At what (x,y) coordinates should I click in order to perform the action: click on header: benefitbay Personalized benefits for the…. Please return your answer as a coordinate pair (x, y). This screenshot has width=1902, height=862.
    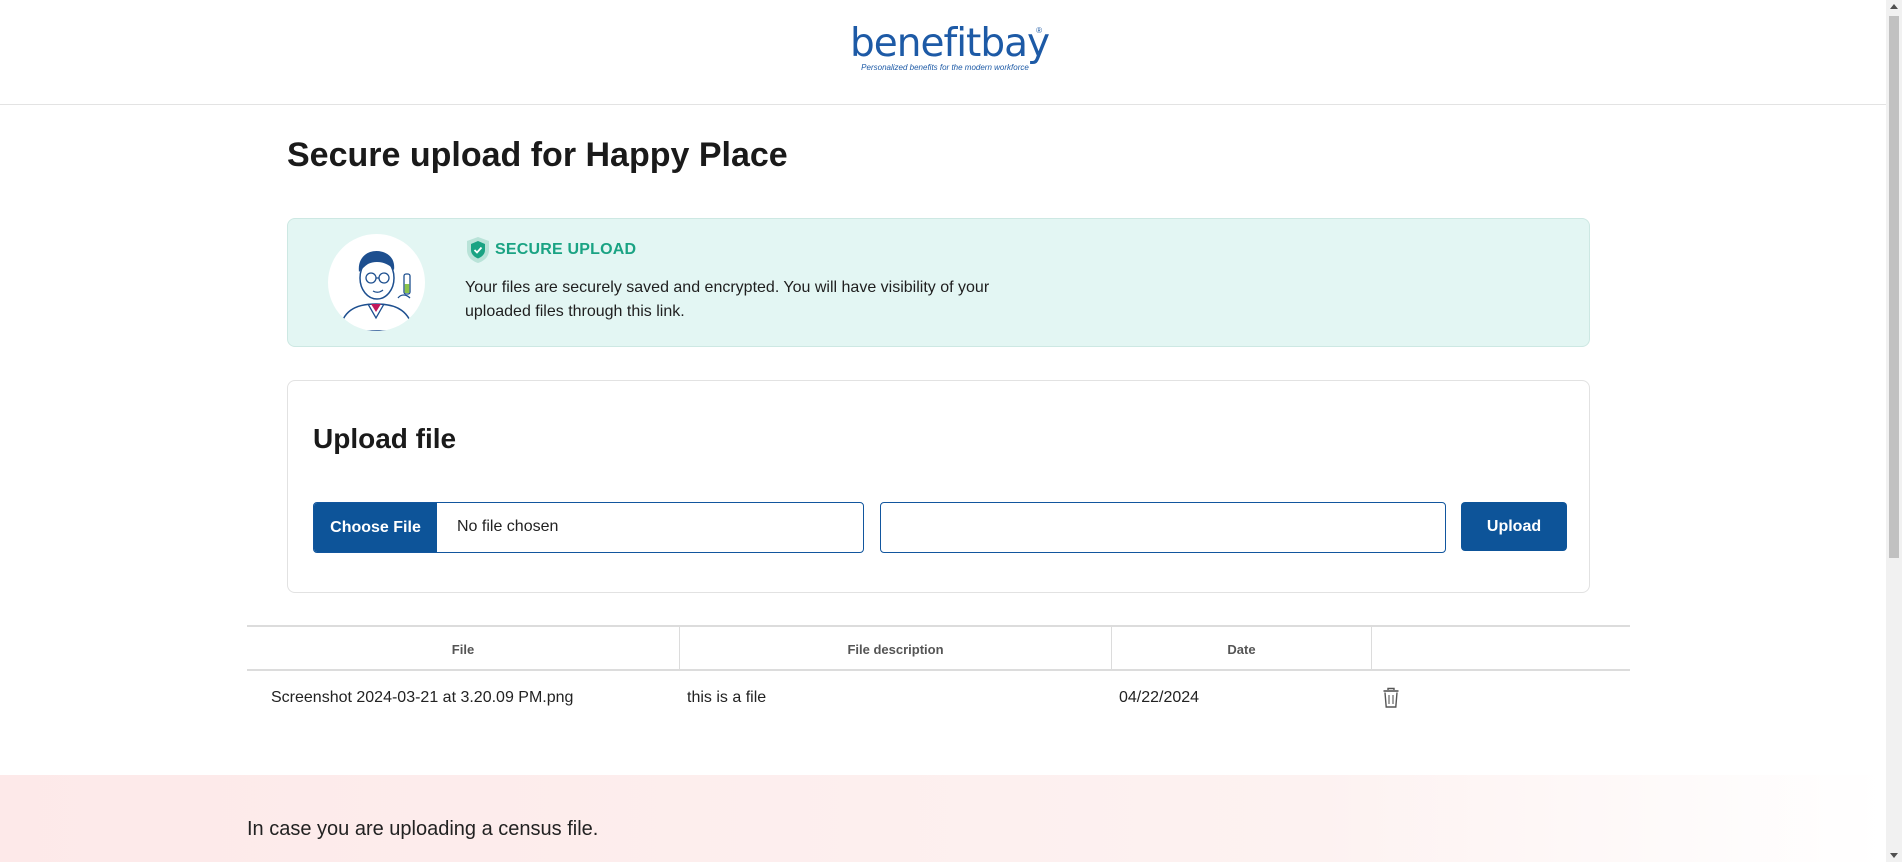
    Looking at the image, I should click on (943, 52).